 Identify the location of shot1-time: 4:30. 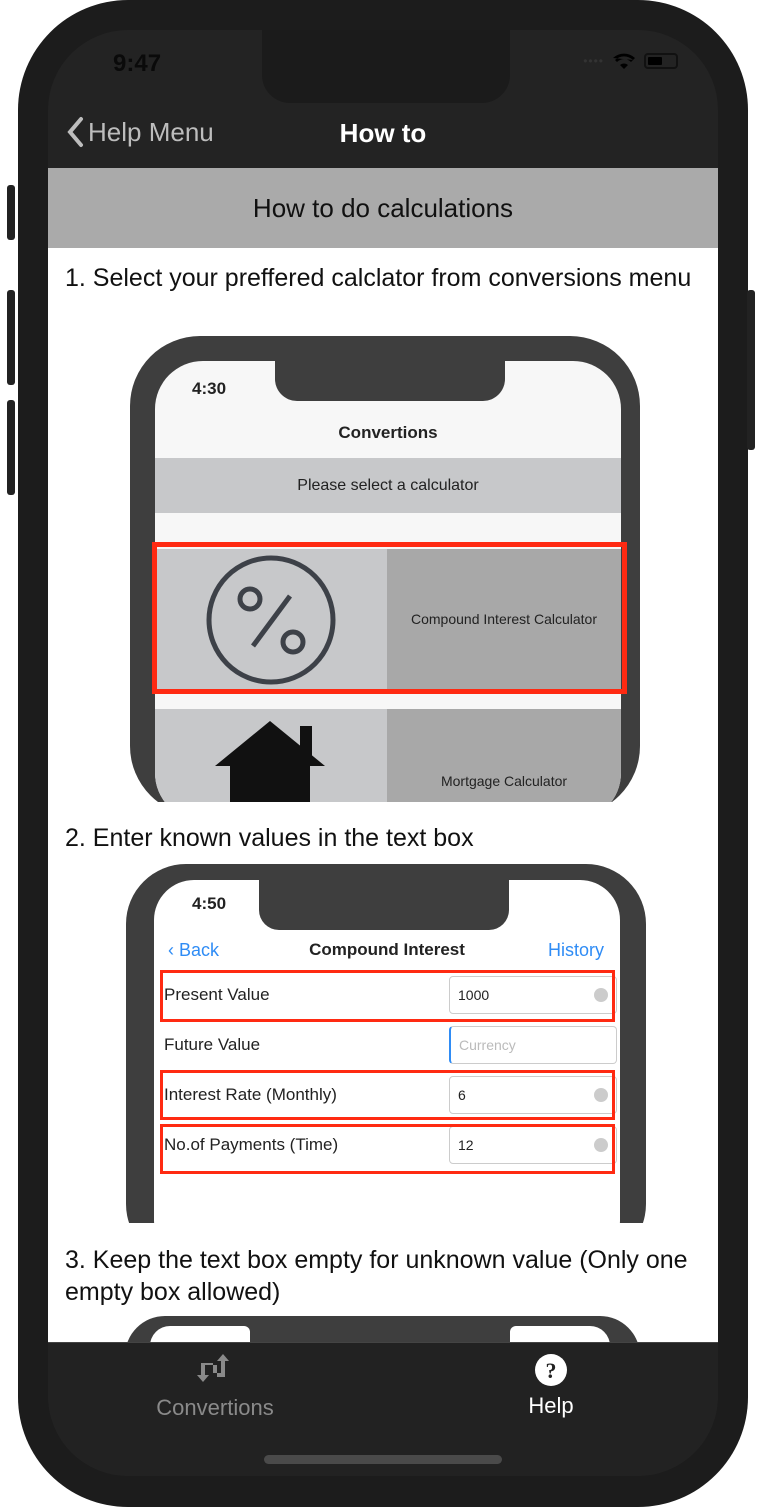
(209, 388).